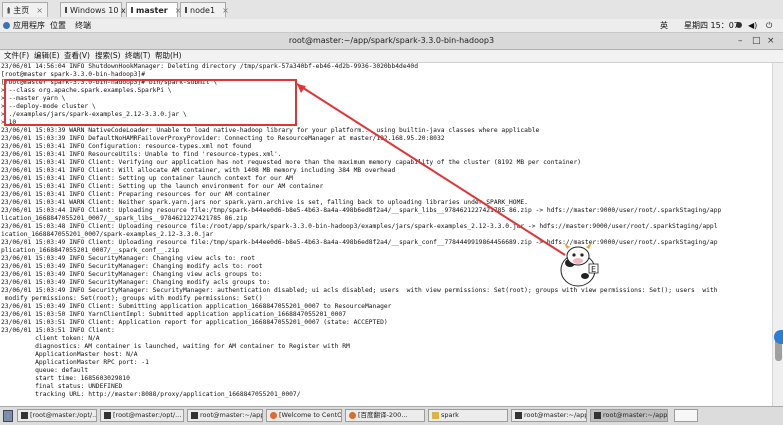 This screenshot has width=783, height=425. Describe the element at coordinates (62, 386) in the screenshot. I see `terminal-line: final status: UNDEFINED` at that location.